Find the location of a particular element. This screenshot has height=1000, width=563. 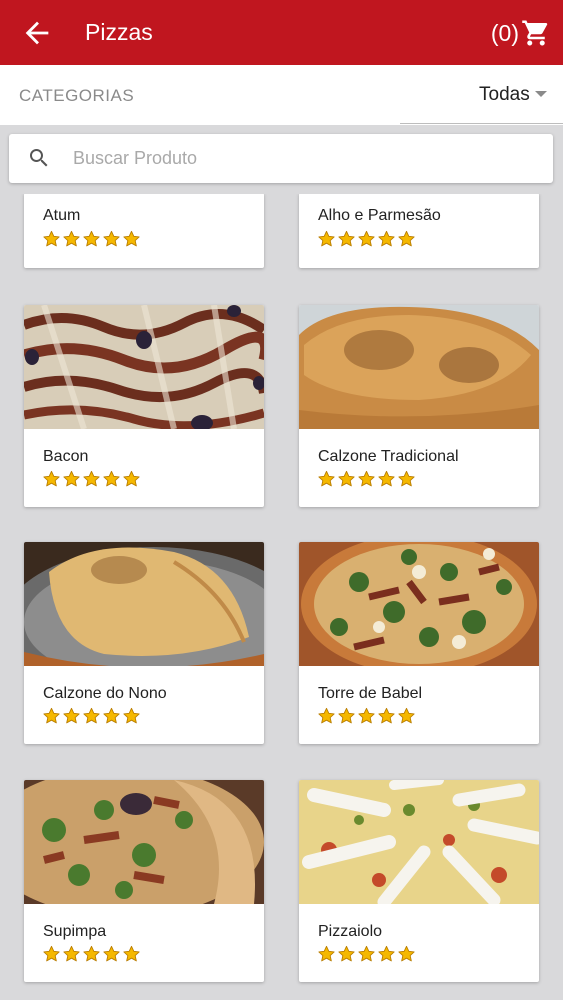

page-title: Pizzas is located at coordinates (119, 32).